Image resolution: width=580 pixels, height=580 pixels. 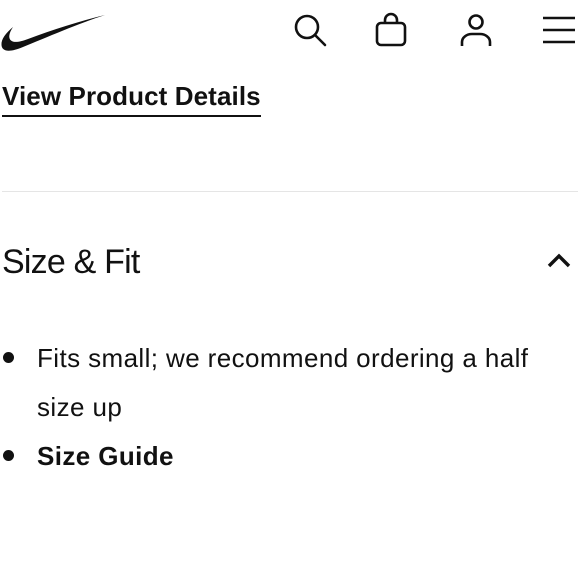 I want to click on search-button, so click(x=310, y=30).